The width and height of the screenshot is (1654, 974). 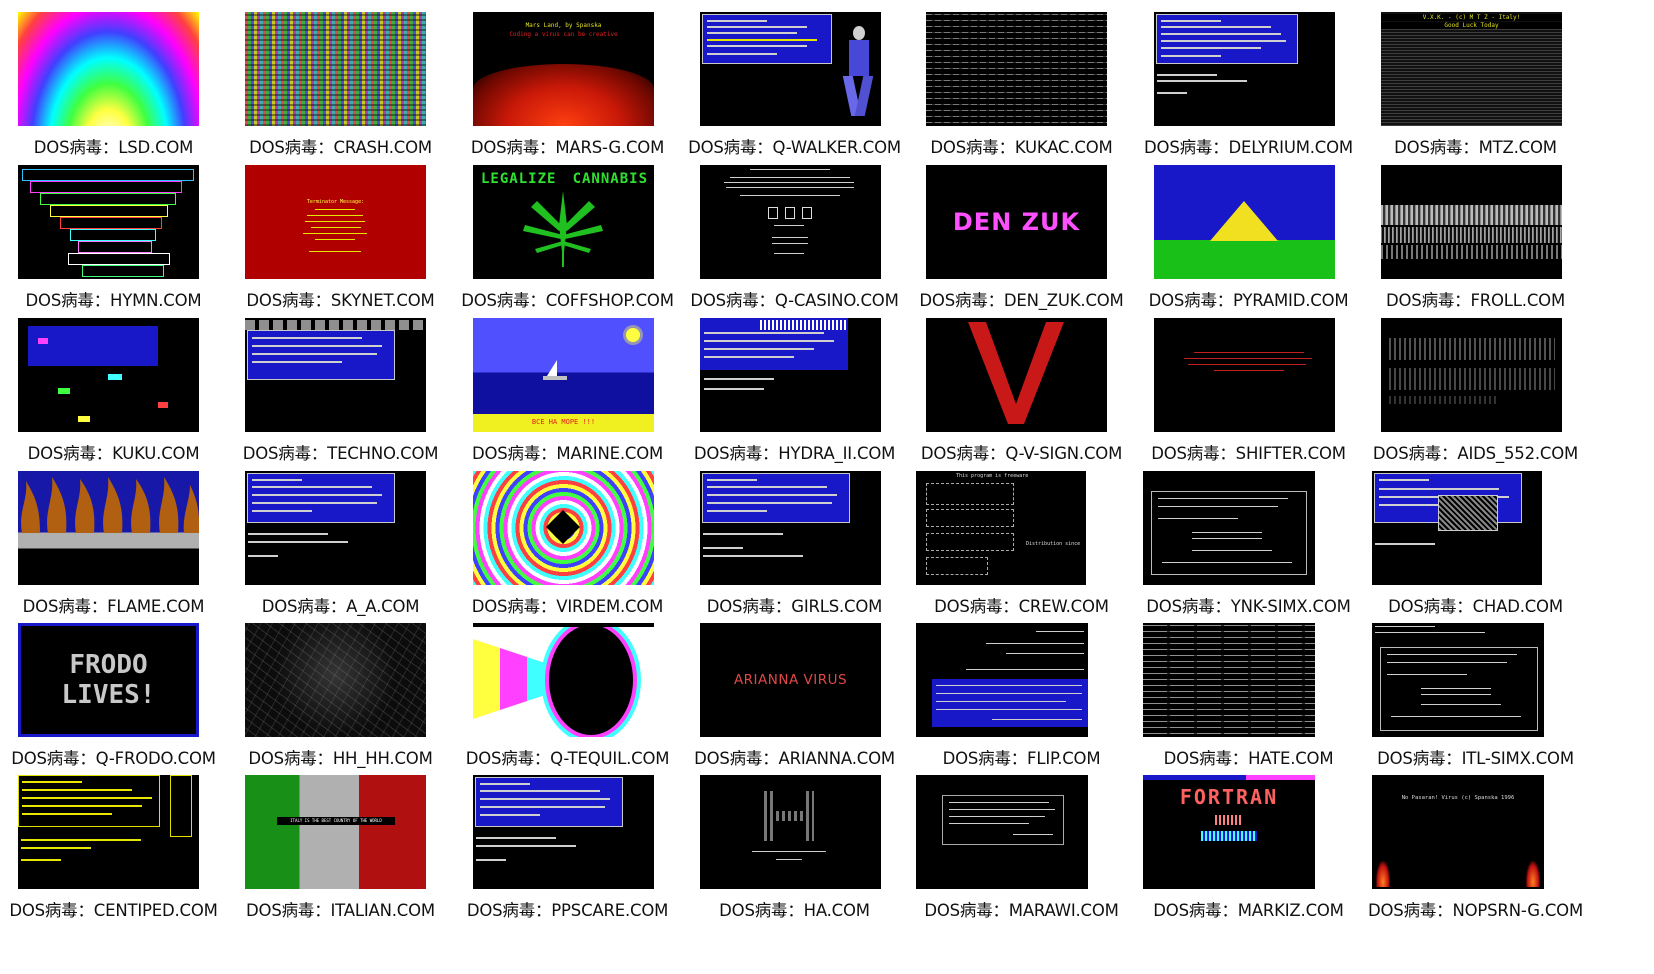 I want to click on hate-thumbnail, so click(x=1229, y=680).